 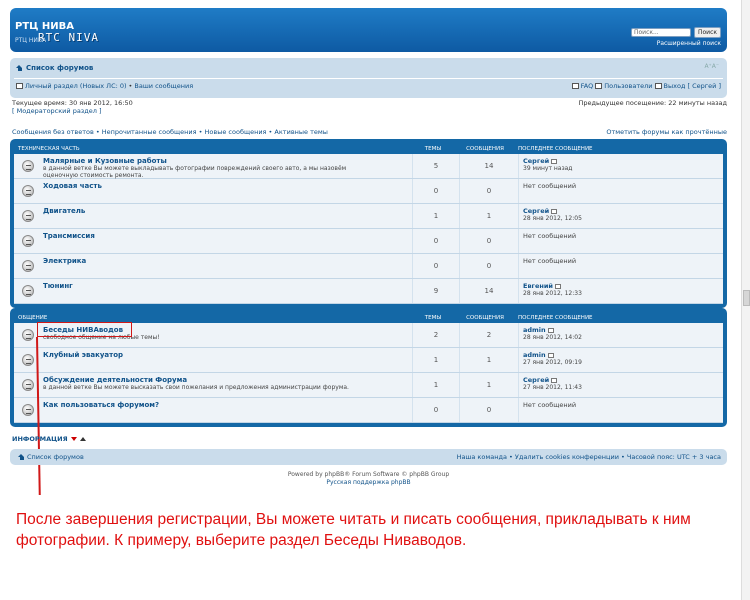 What do you see at coordinates (212, 149) in the screenshot?
I see `category-title: ТЕХНИЧЕСКАЯ ЧАСТЬ` at bounding box center [212, 149].